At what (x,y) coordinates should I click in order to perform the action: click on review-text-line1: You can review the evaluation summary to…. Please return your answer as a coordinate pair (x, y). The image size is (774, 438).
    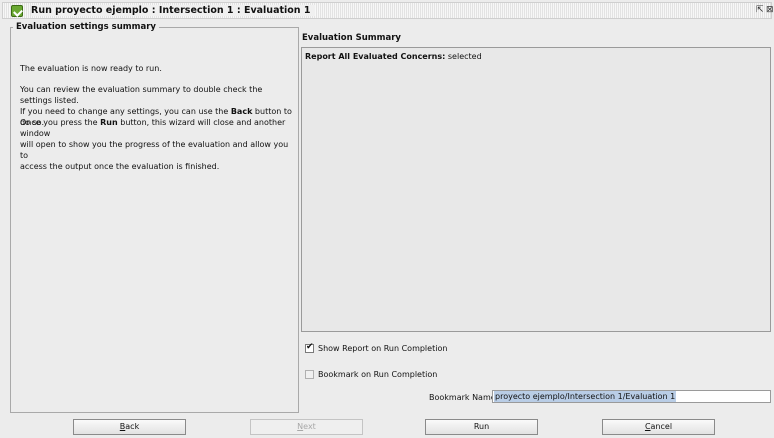
    Looking at the image, I should click on (141, 95).